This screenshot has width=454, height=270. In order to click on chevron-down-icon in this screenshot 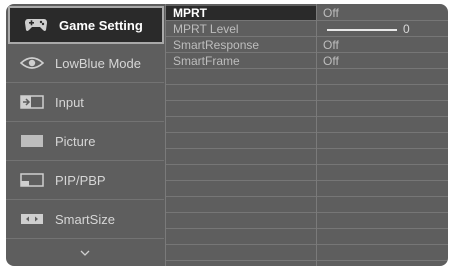, I will do `click(85, 253)`.